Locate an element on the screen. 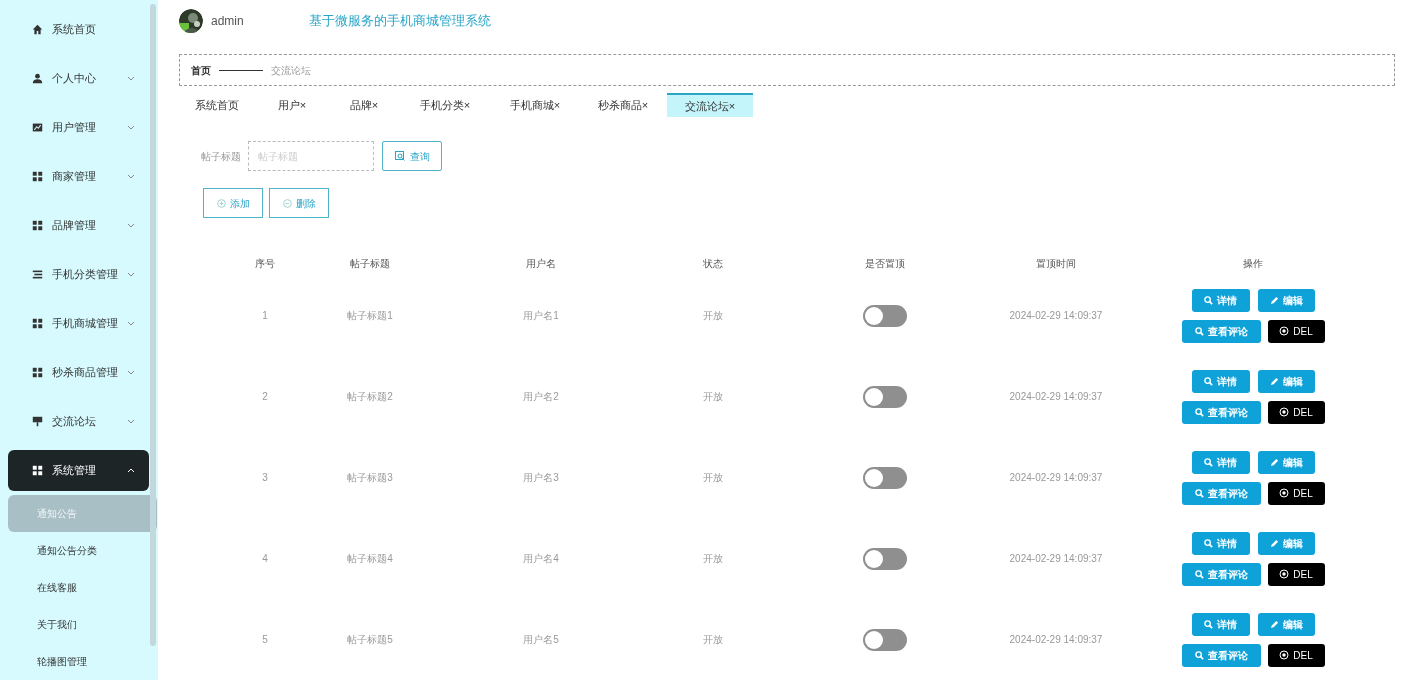  tab: 手机商城× is located at coordinates (535, 105).